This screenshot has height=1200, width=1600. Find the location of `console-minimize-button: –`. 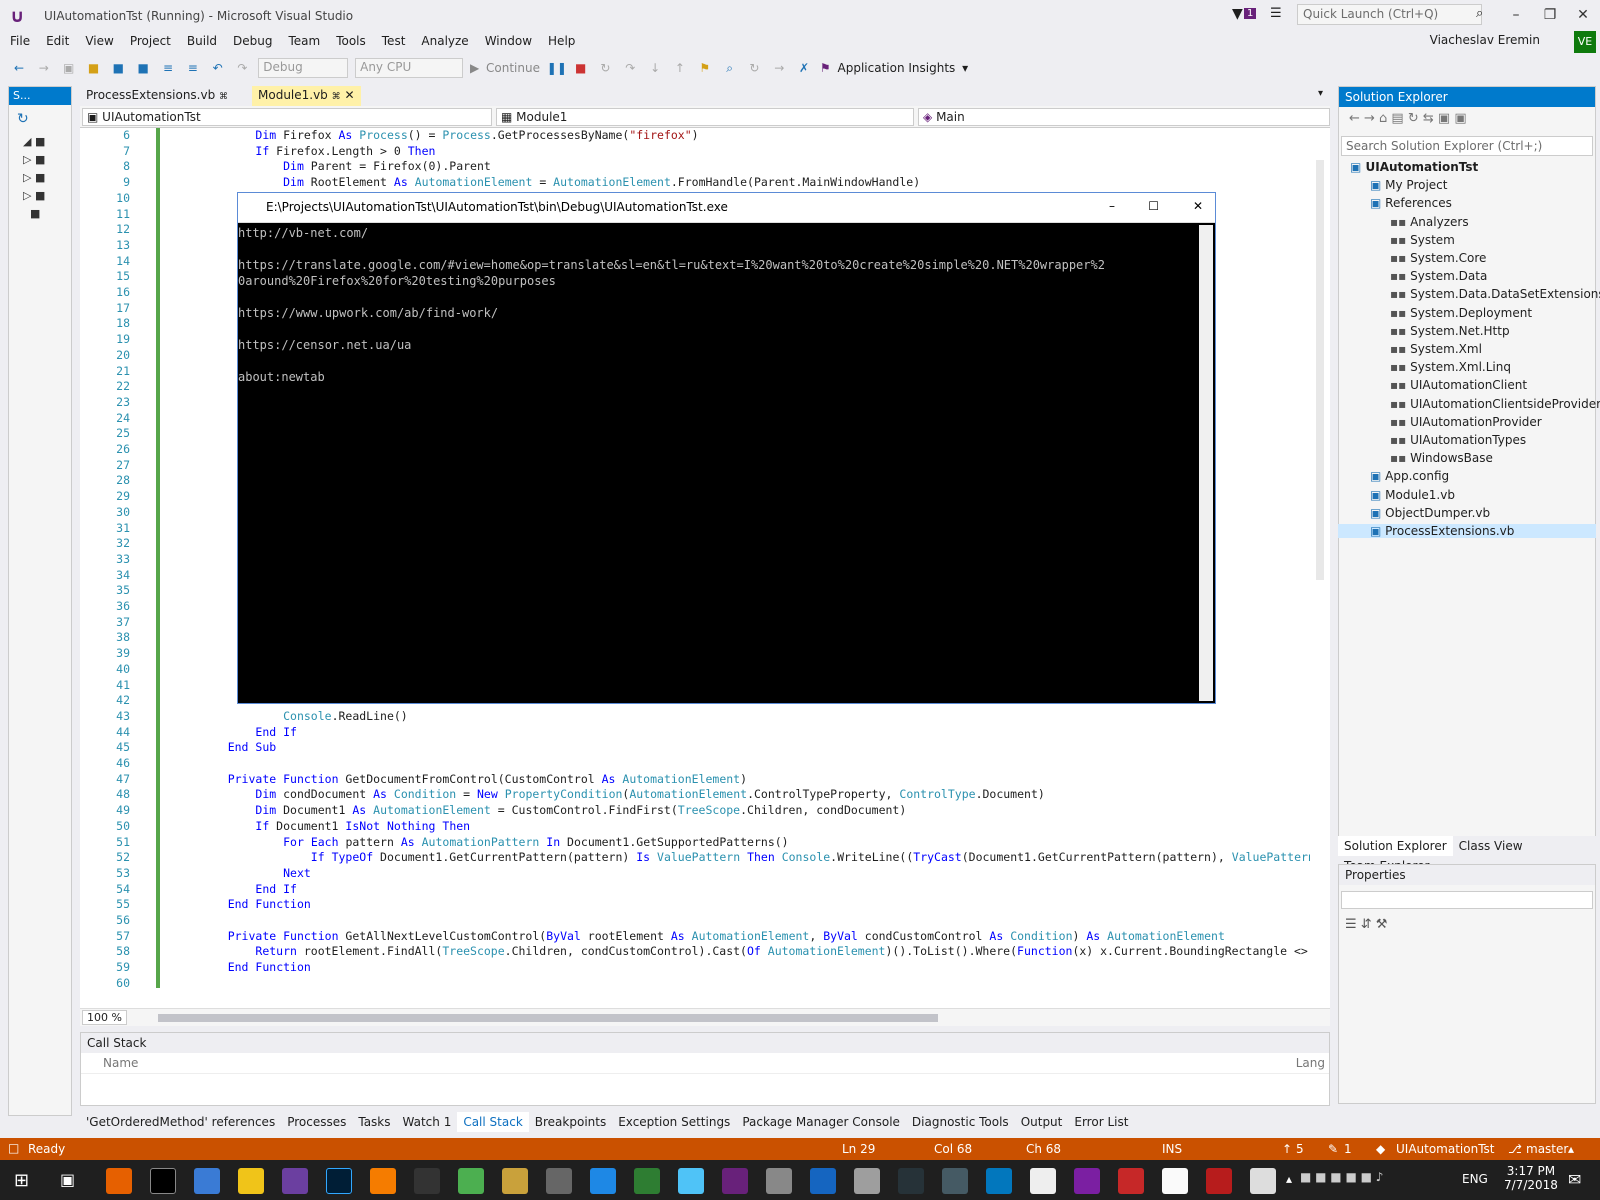

console-minimize-button: – is located at coordinates (1112, 206).